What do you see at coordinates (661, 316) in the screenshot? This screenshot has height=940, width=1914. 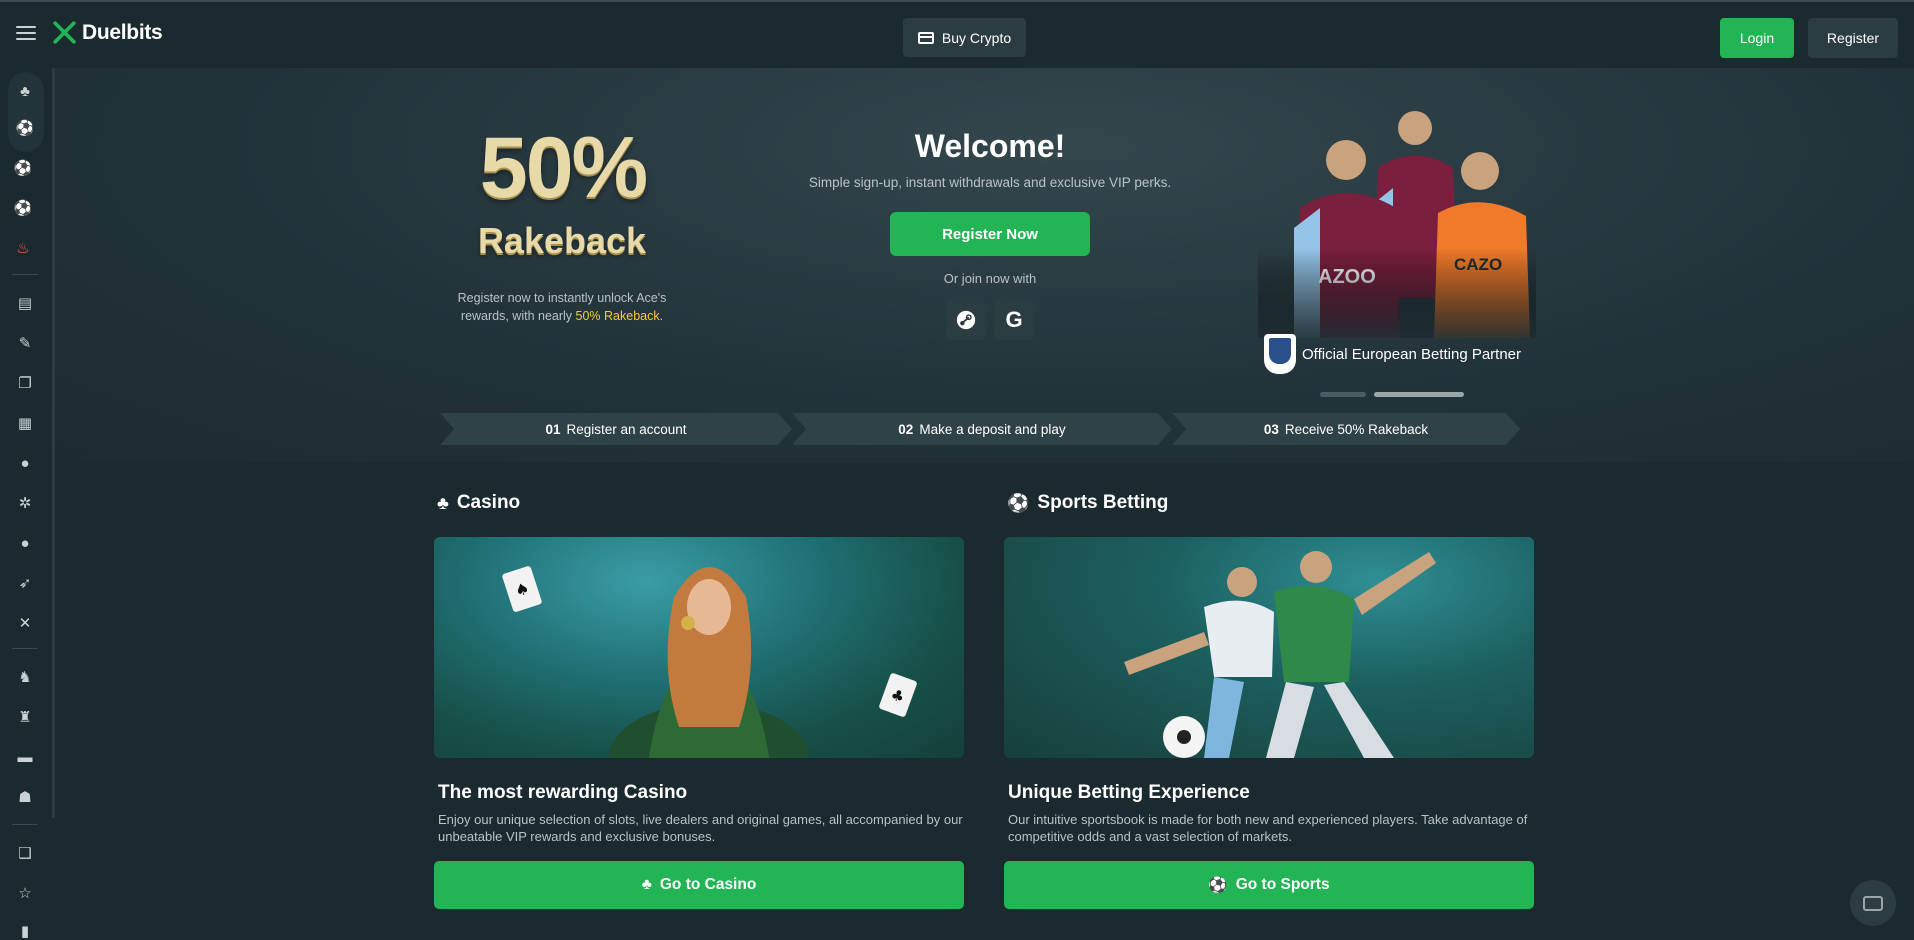 I see `rakeback-desc-end: .` at bounding box center [661, 316].